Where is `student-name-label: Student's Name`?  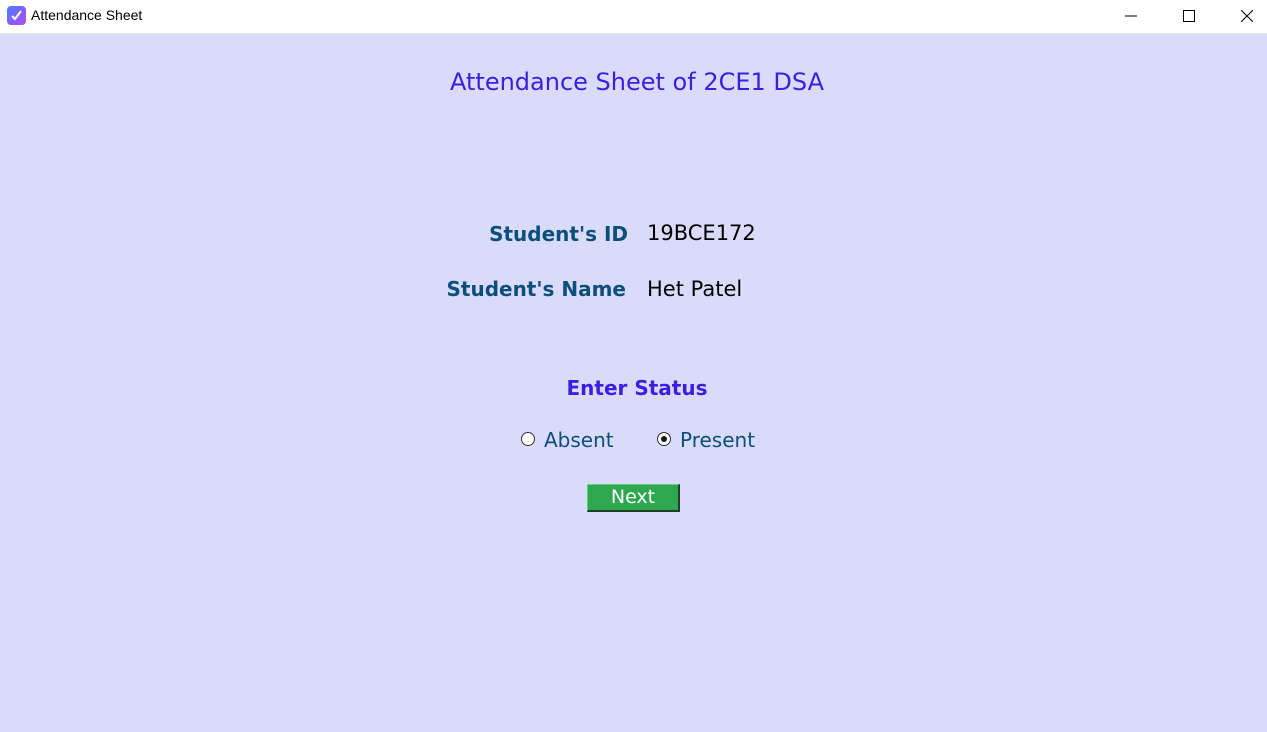
student-name-label: Student's Name is located at coordinates (536, 289).